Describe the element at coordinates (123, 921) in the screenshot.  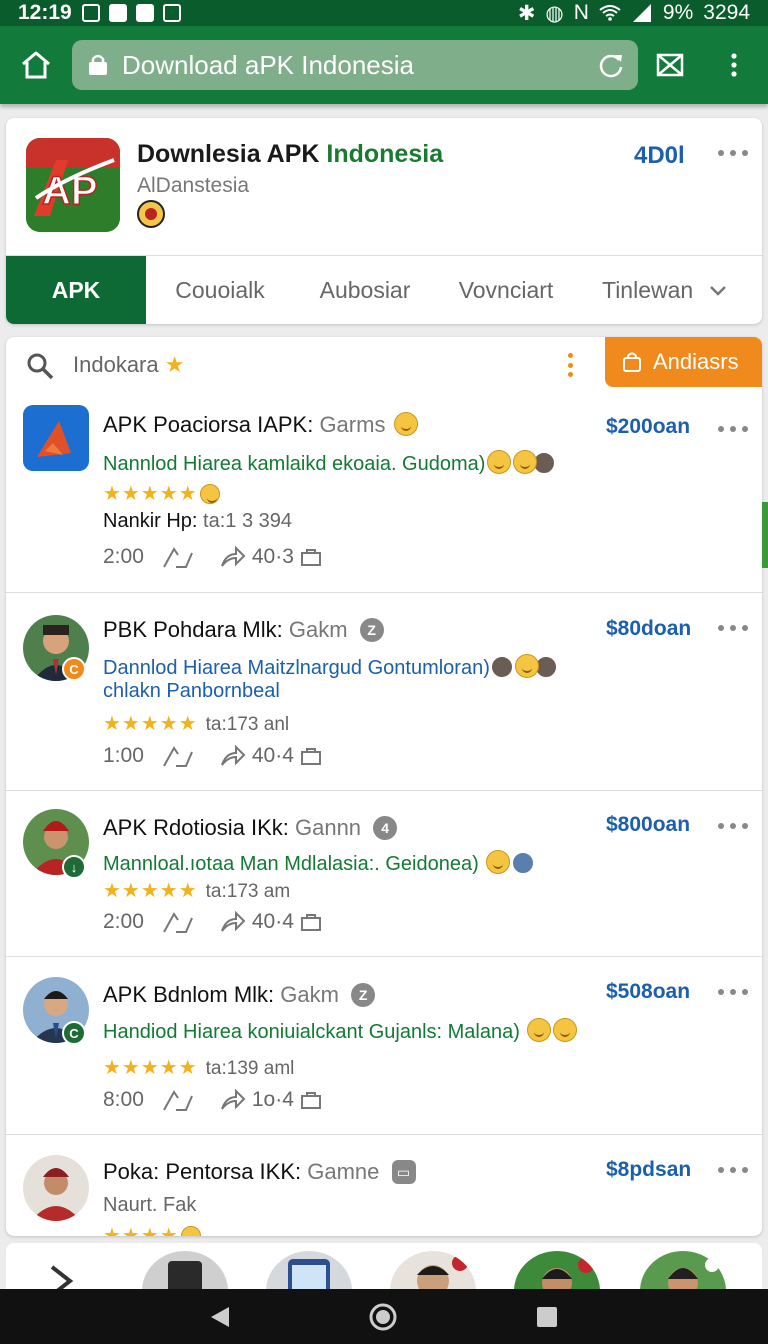
I see `item-time: 2:00` at that location.